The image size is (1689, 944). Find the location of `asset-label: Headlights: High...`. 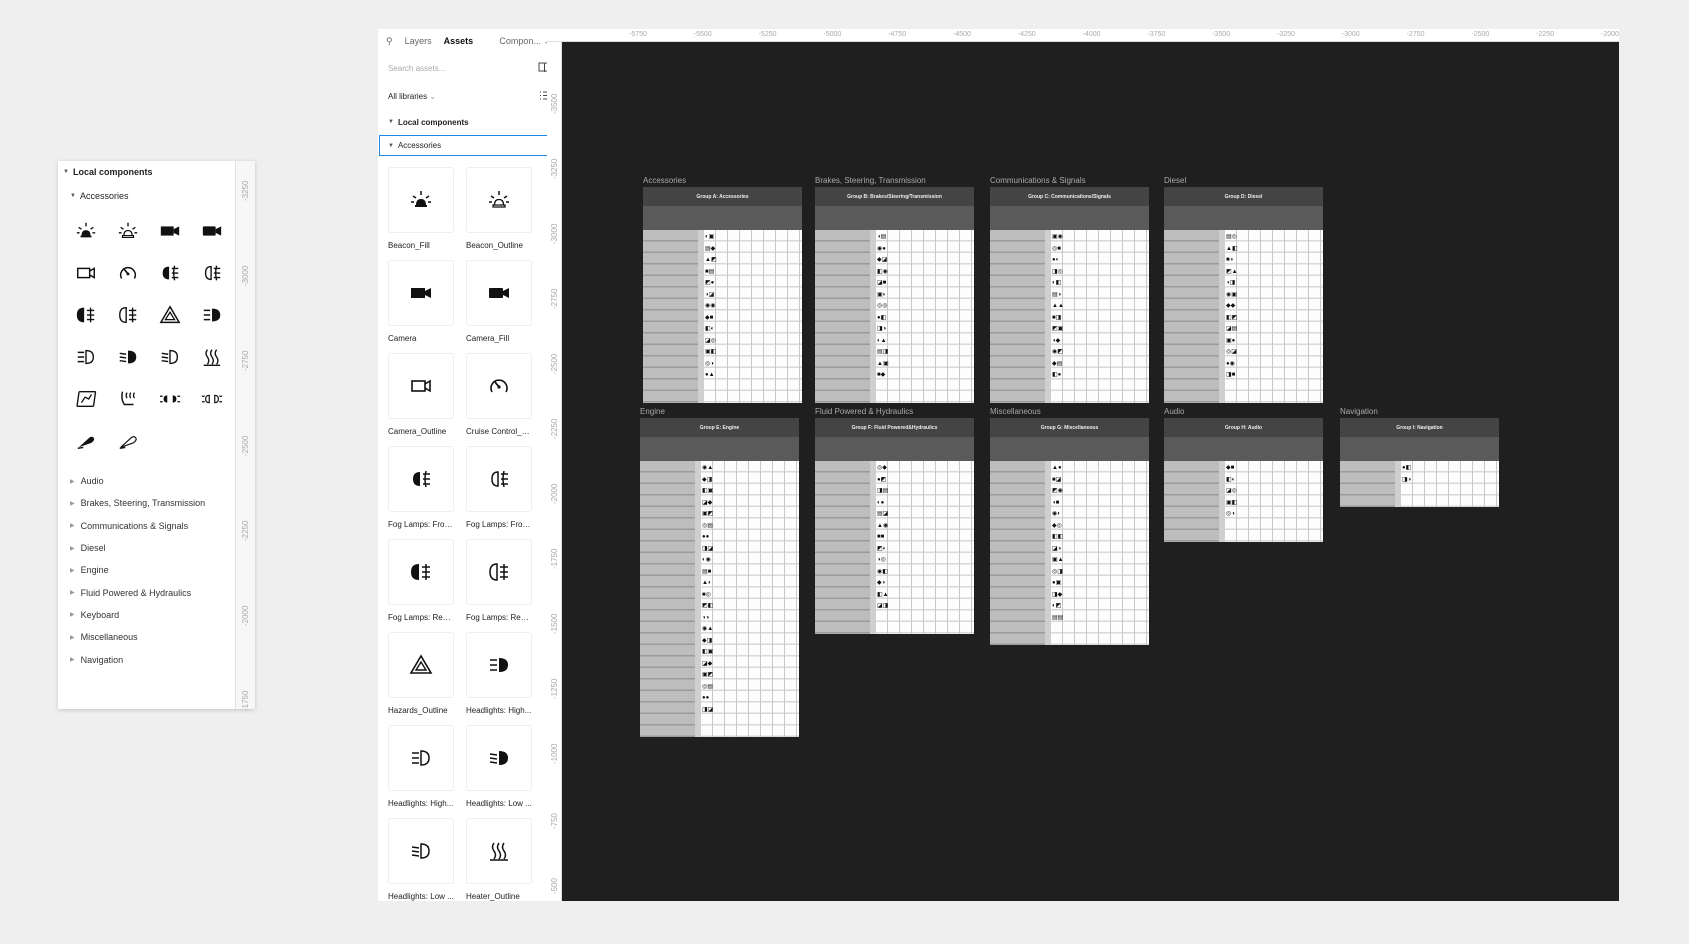

asset-label: Headlights: High... is located at coordinates (499, 710).